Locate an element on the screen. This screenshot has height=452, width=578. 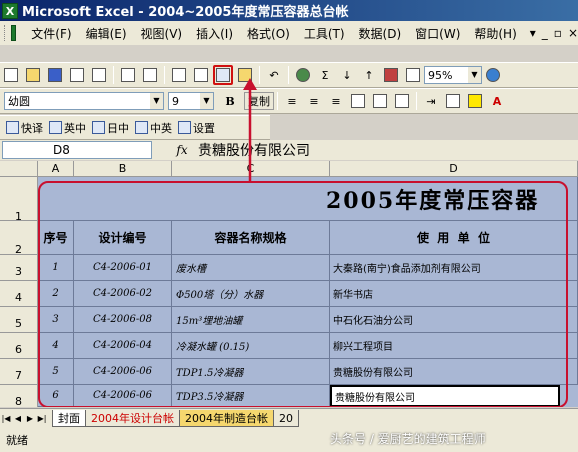
menu-edit: 编辑(E) is located at coordinates (106, 33).